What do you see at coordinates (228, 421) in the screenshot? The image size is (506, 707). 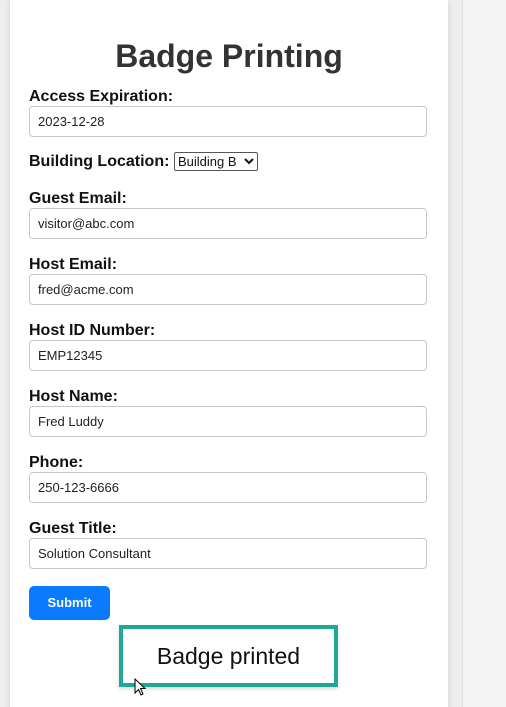 I see `host-name-input: Fred Luddy` at bounding box center [228, 421].